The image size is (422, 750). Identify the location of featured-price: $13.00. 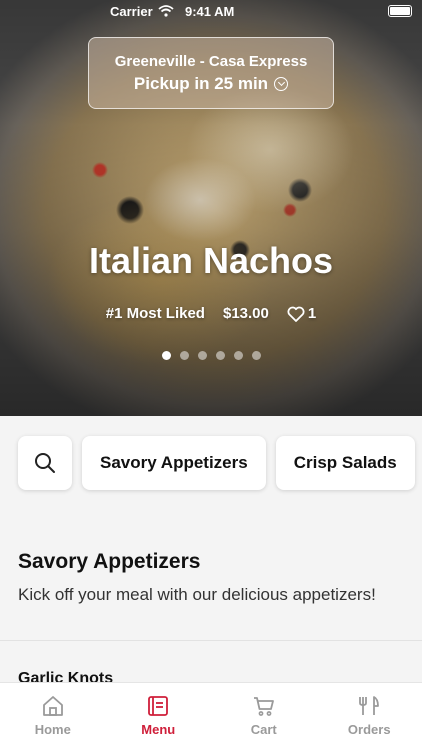
(245, 313).